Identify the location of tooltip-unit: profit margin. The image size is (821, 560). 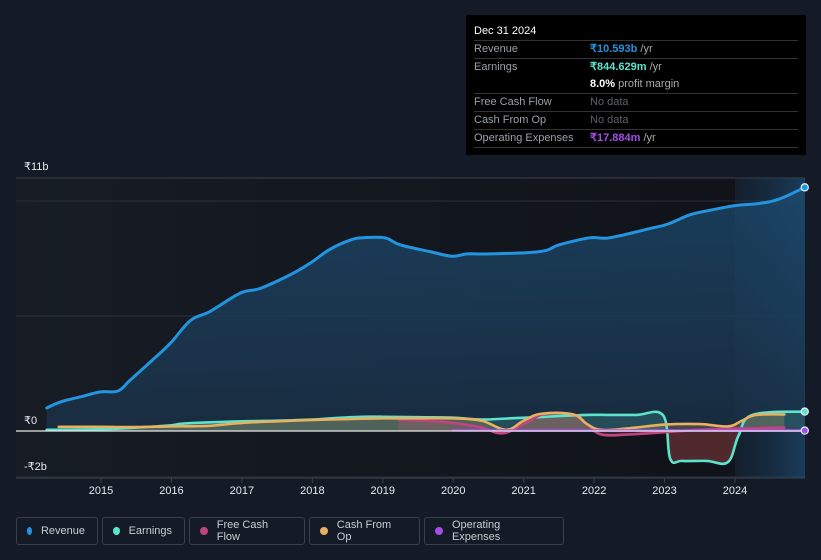
(647, 84).